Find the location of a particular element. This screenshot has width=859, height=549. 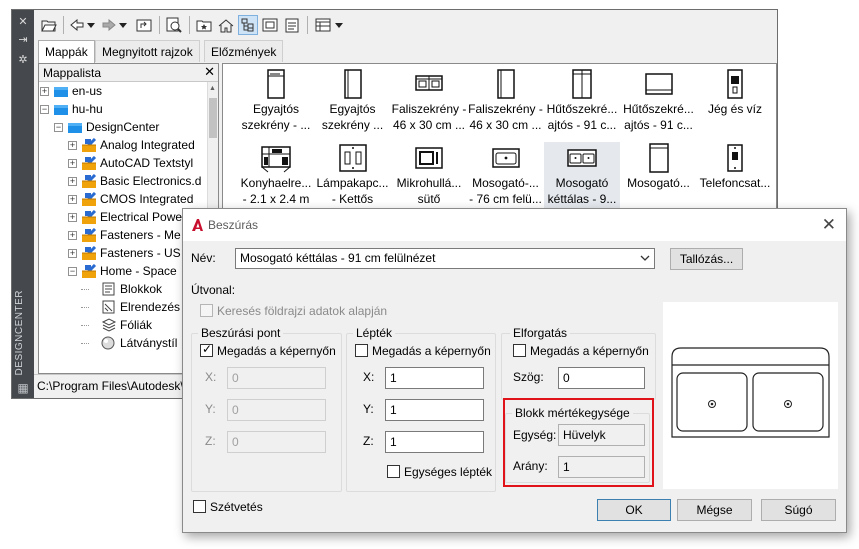

rotation-onscreen-checkbox is located at coordinates (519, 350).